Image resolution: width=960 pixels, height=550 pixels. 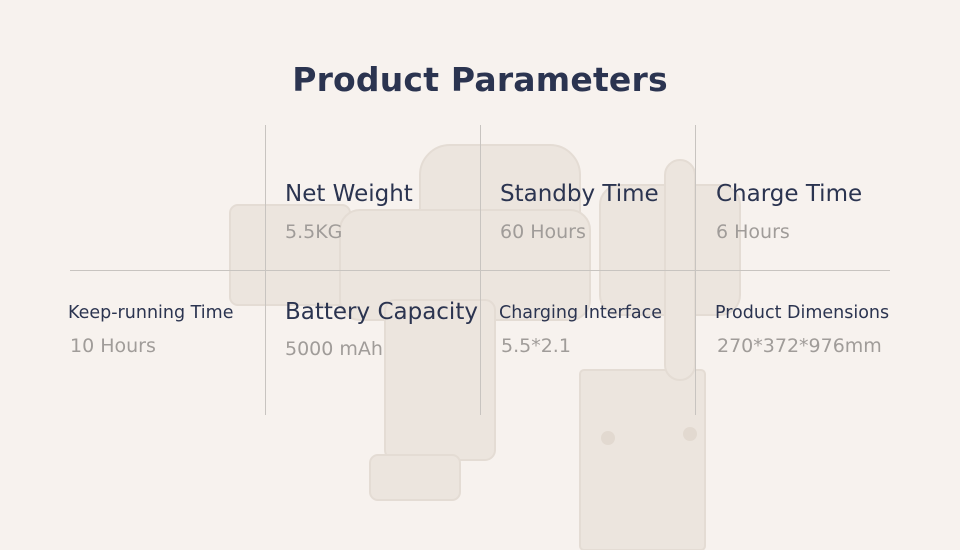 I want to click on param-label: Product Dimensions, so click(x=802, y=313).